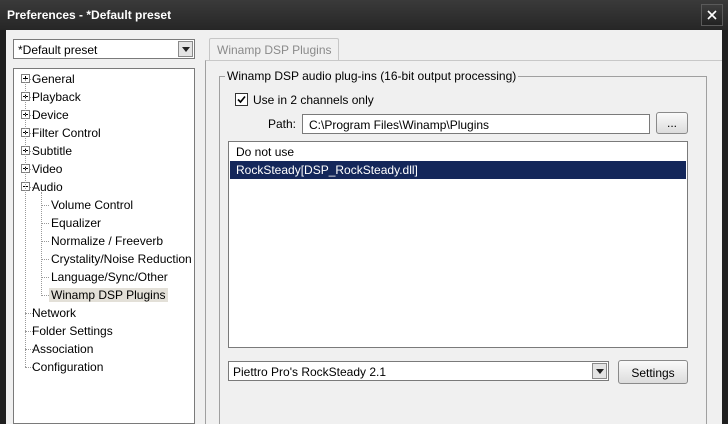 The height and width of the screenshot is (424, 728). I want to click on plugin-list-item: Do not use, so click(458, 152).